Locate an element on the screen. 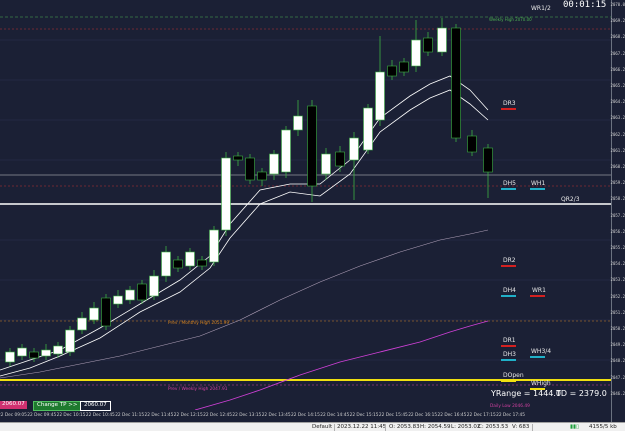  price-tick: 2058.2 is located at coordinates (617, 199).